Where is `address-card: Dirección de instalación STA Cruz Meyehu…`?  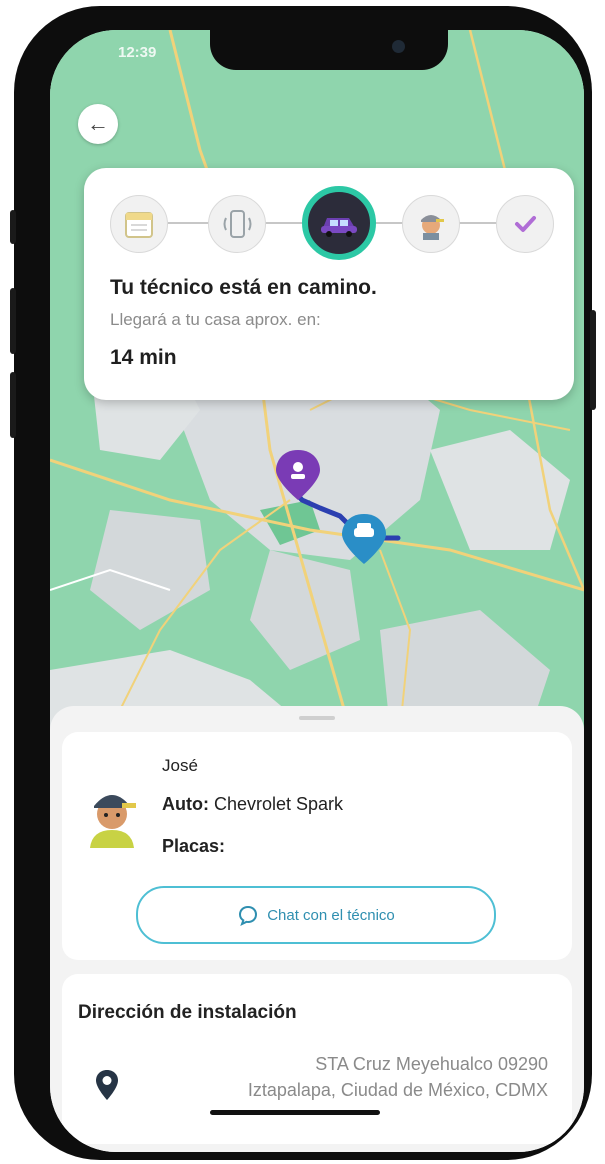
address-card: Dirección de instalación STA Cruz Meyehu… is located at coordinates (317, 1059).